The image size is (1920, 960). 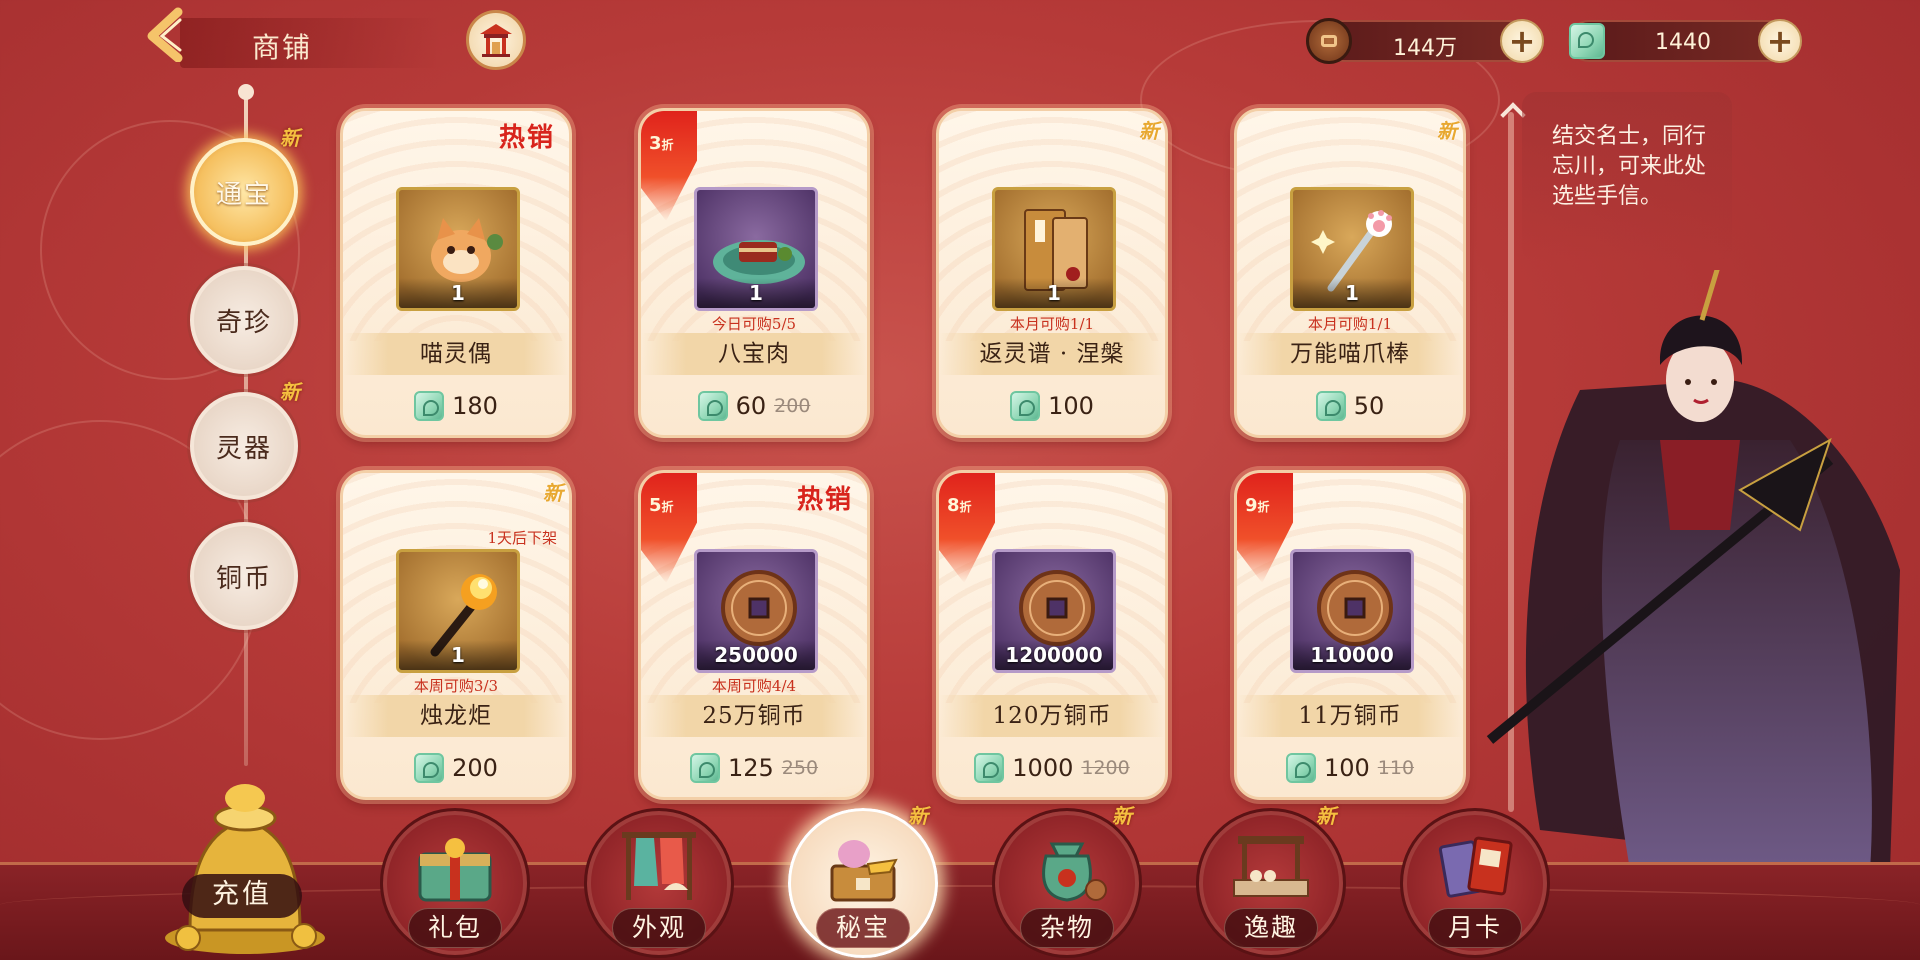 I want to click on item-name: 25万铜币, so click(x=754, y=716).